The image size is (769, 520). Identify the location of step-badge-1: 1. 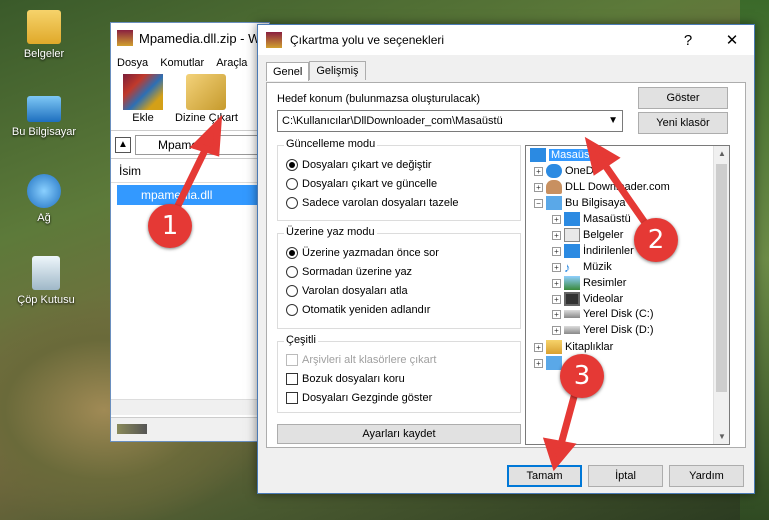
(170, 226).